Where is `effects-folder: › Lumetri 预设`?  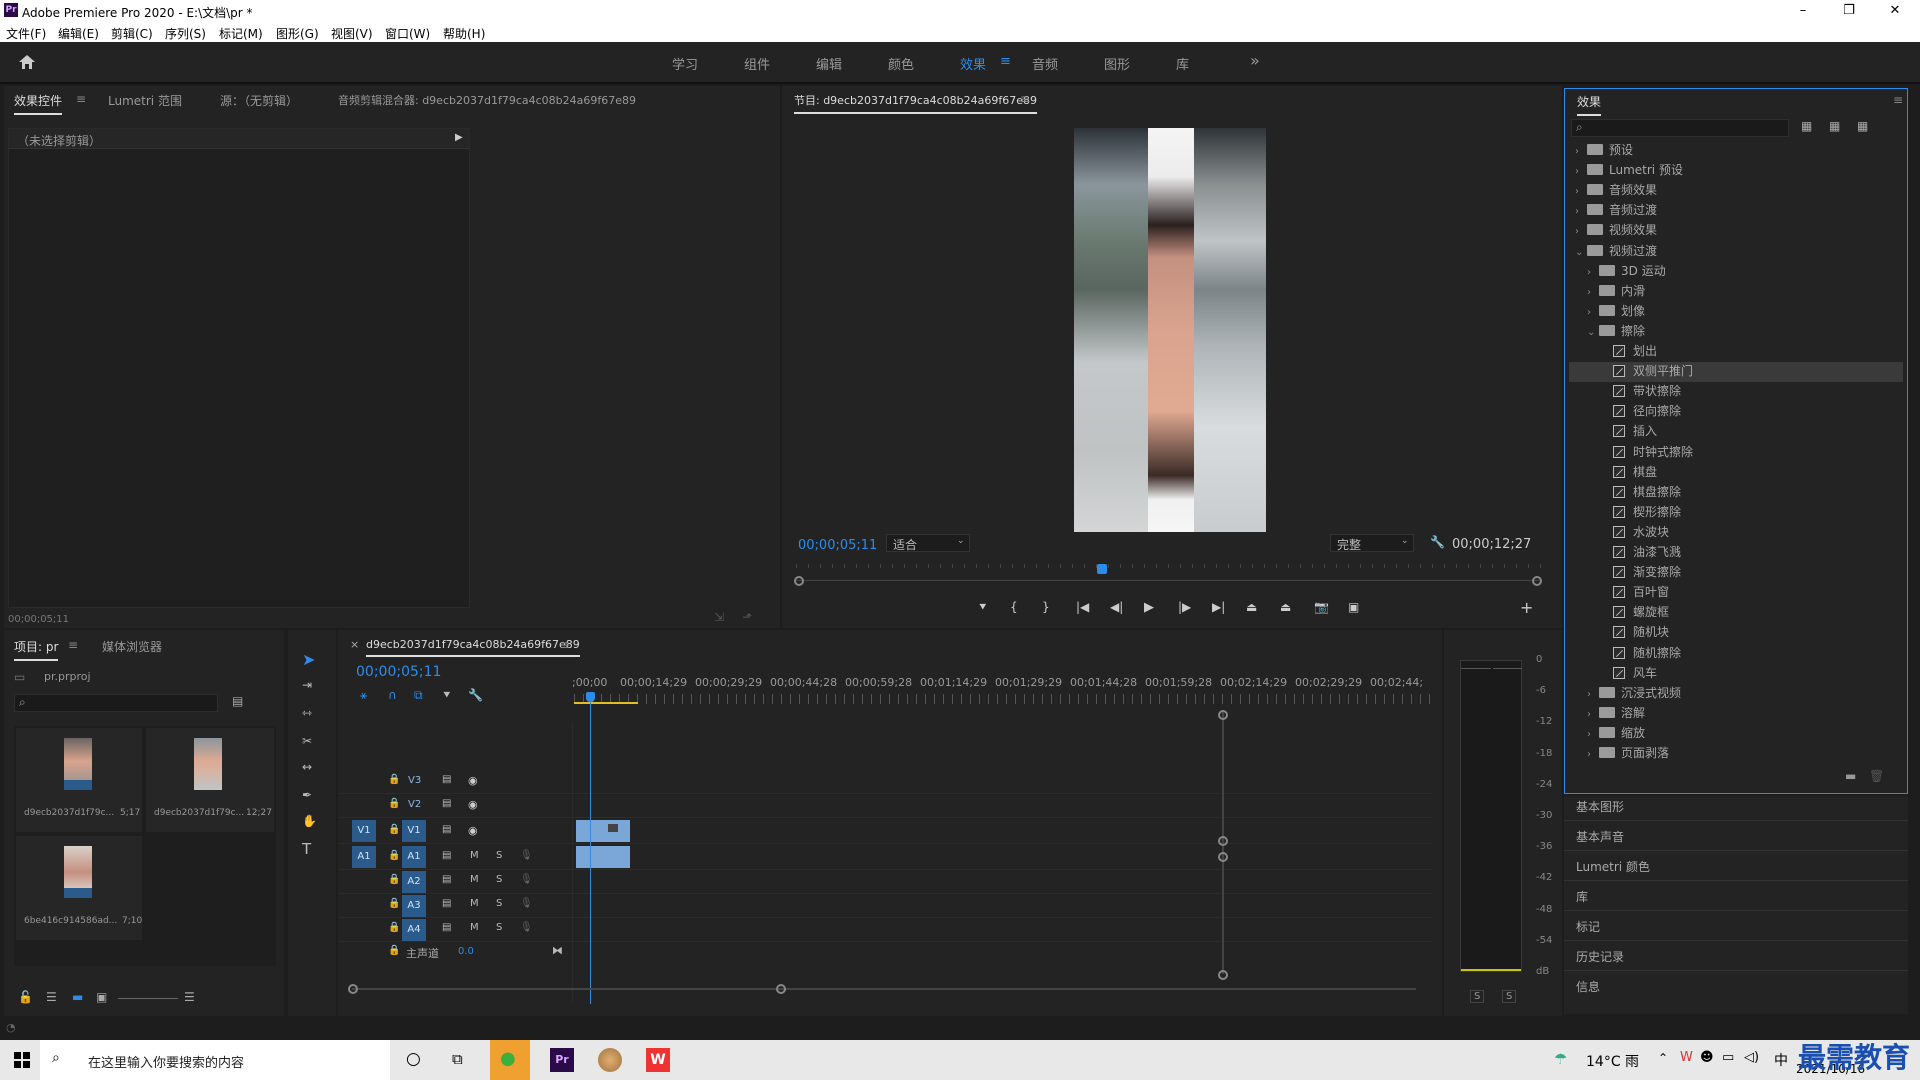
effects-folder: › Lumetri 预设 is located at coordinates (1736, 171).